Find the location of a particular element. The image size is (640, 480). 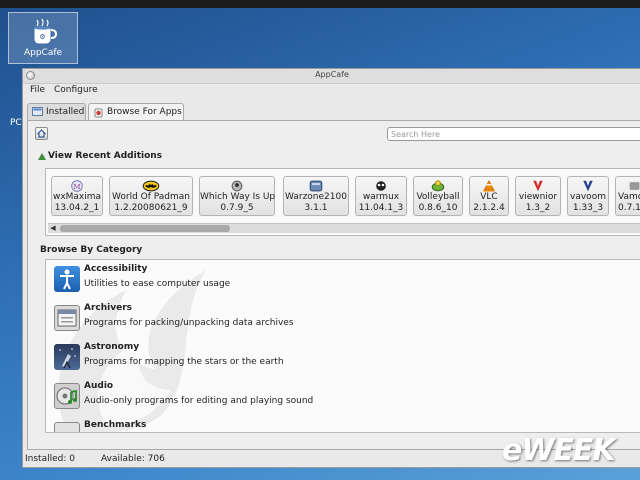

app-name: World Of Padman is located at coordinates (150, 197).